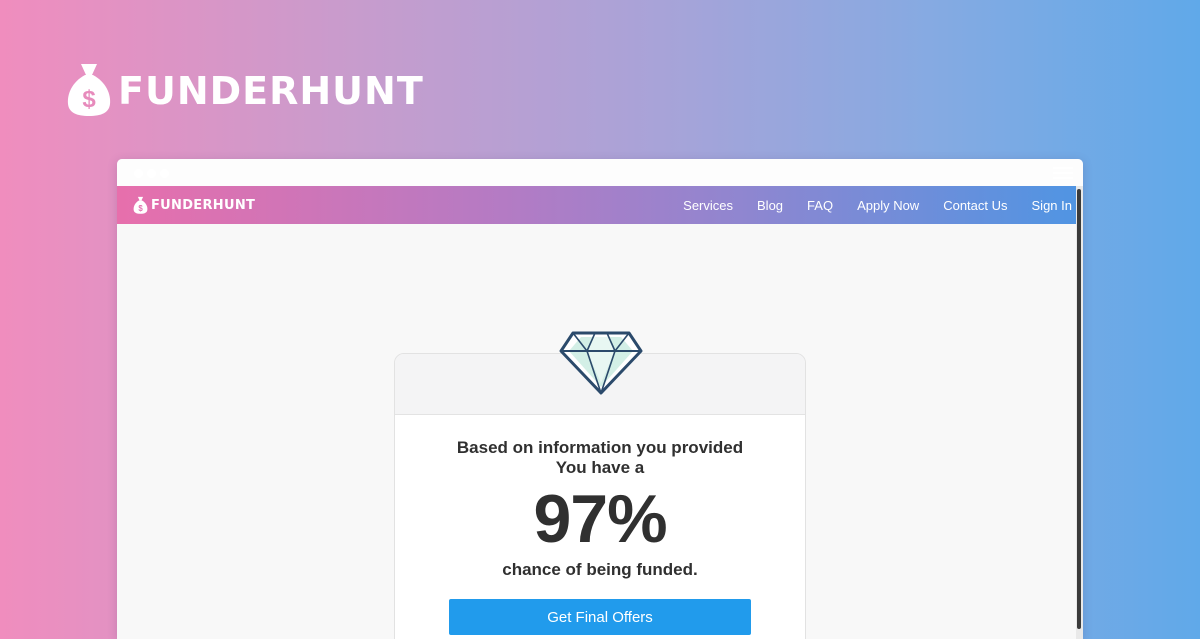 The width and height of the screenshot is (1200, 639). I want to click on nav-link-blog: Blog, so click(770, 205).